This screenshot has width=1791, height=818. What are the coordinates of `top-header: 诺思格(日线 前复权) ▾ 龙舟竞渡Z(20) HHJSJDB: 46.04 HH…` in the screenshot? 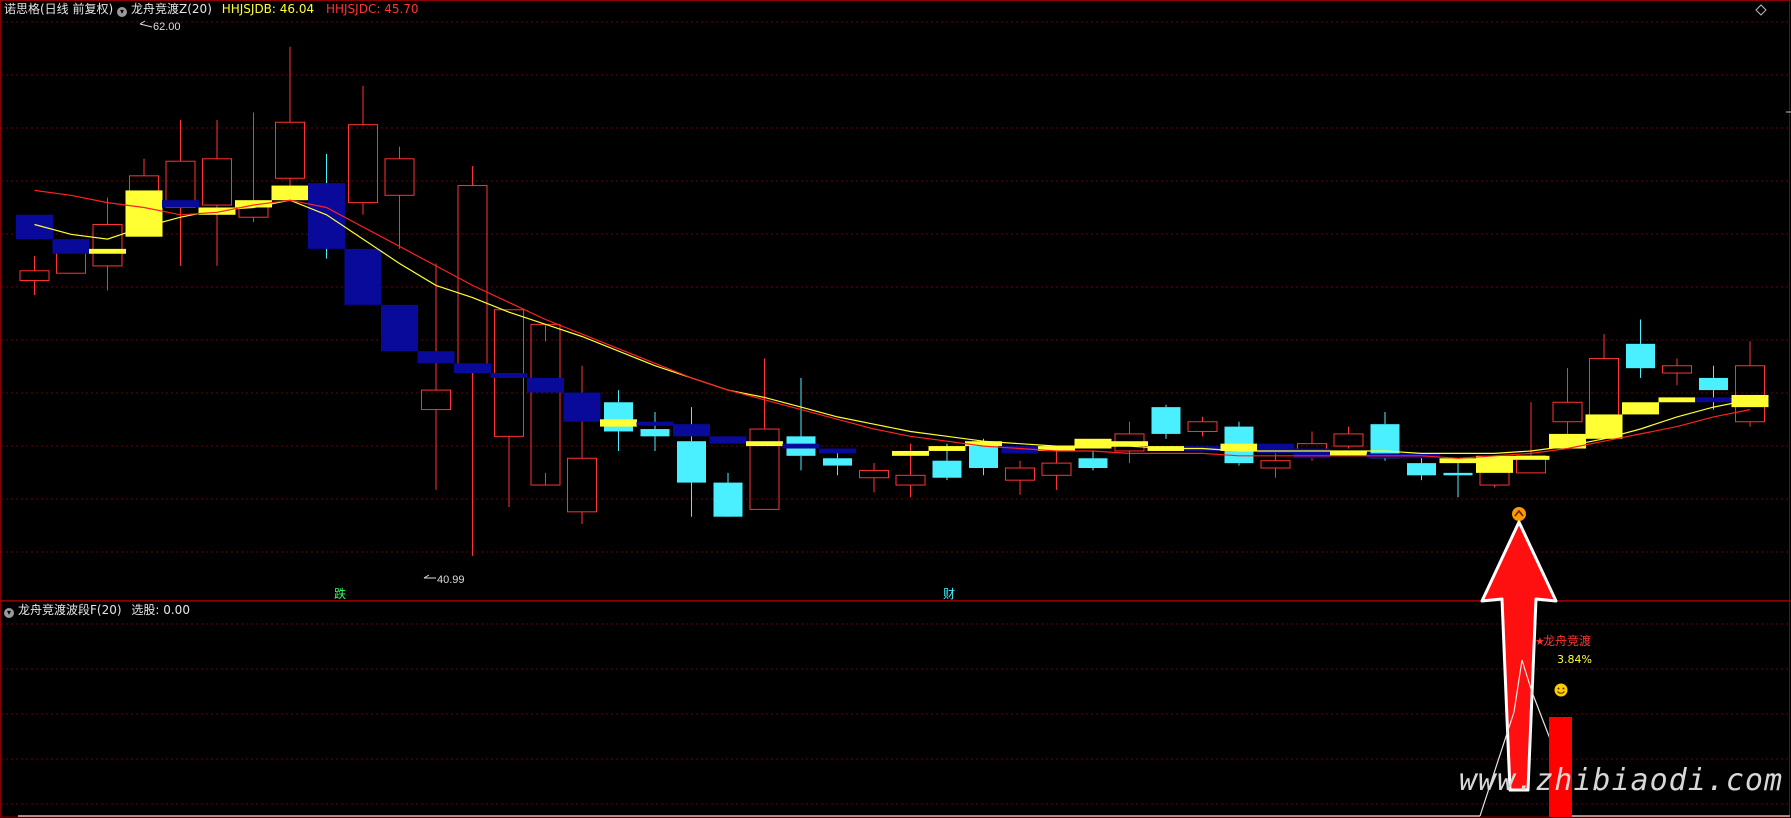 It's located at (211, 9).